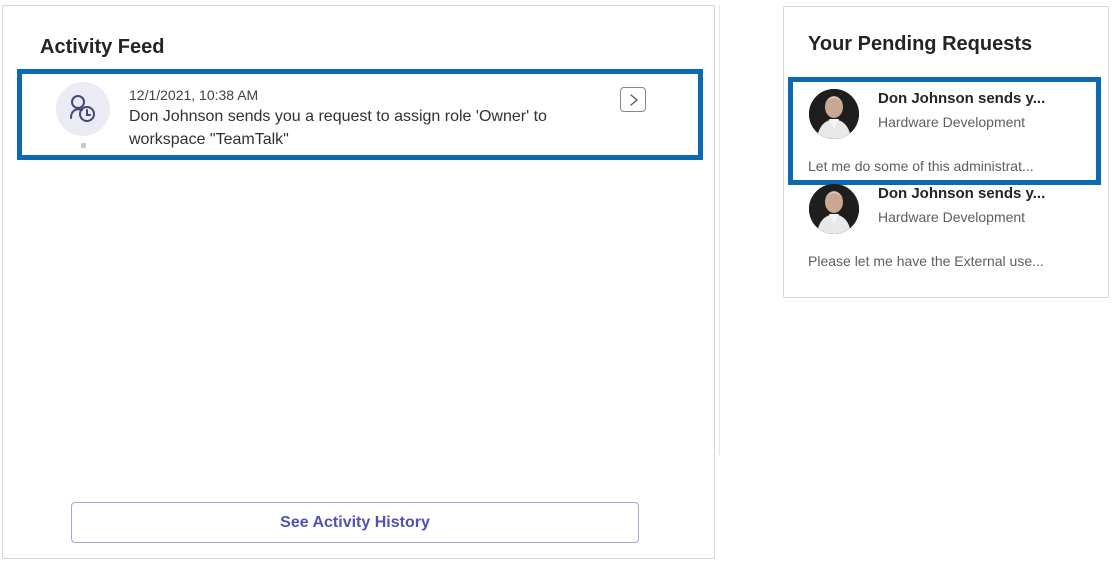 Image resolution: width=1114 pixels, height=564 pixels. Describe the element at coordinates (83, 145) in the screenshot. I see `unread-indicator` at that location.